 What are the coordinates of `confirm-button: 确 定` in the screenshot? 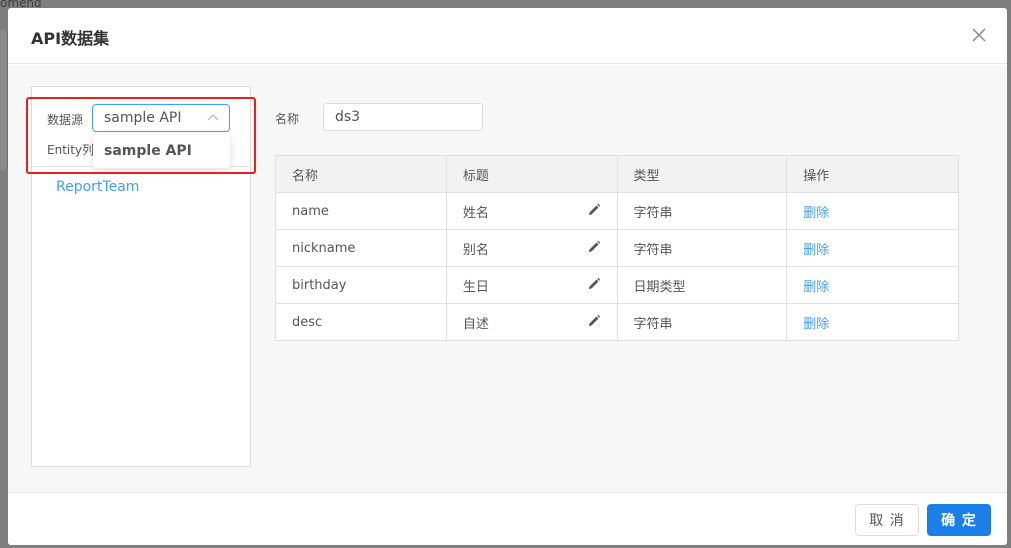 It's located at (959, 520).